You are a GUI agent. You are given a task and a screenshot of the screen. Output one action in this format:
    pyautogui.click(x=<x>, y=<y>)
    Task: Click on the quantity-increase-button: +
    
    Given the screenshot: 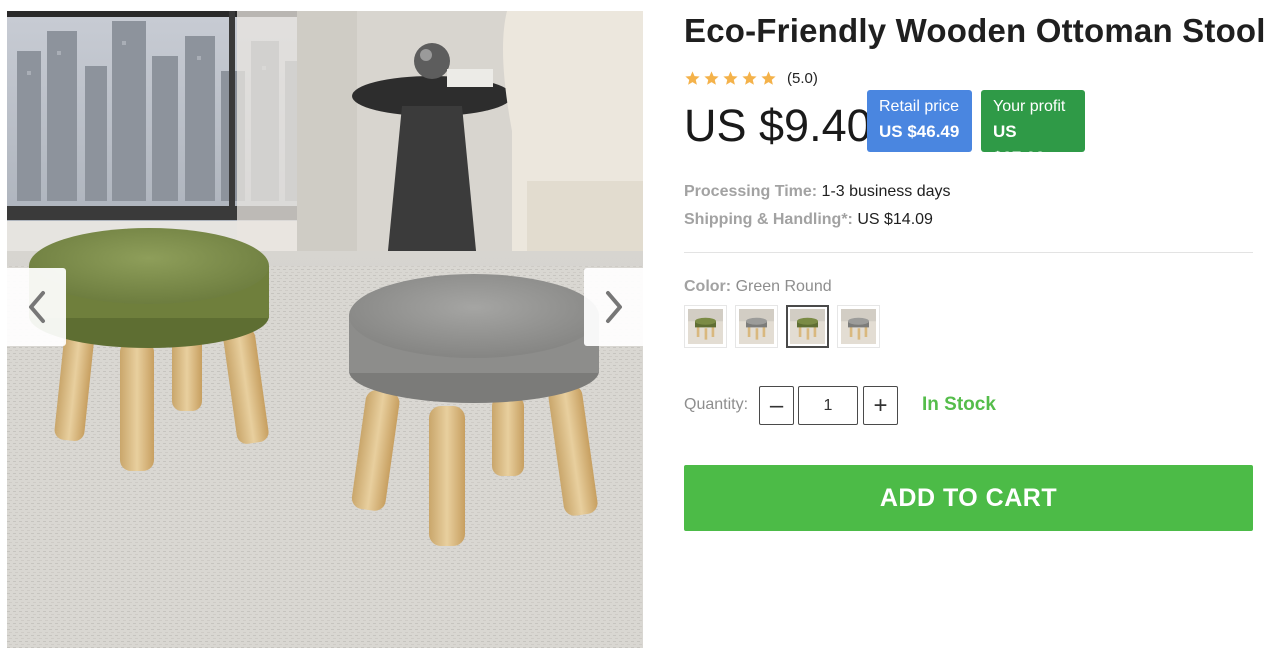 What is the action you would take?
    pyautogui.click(x=880, y=405)
    